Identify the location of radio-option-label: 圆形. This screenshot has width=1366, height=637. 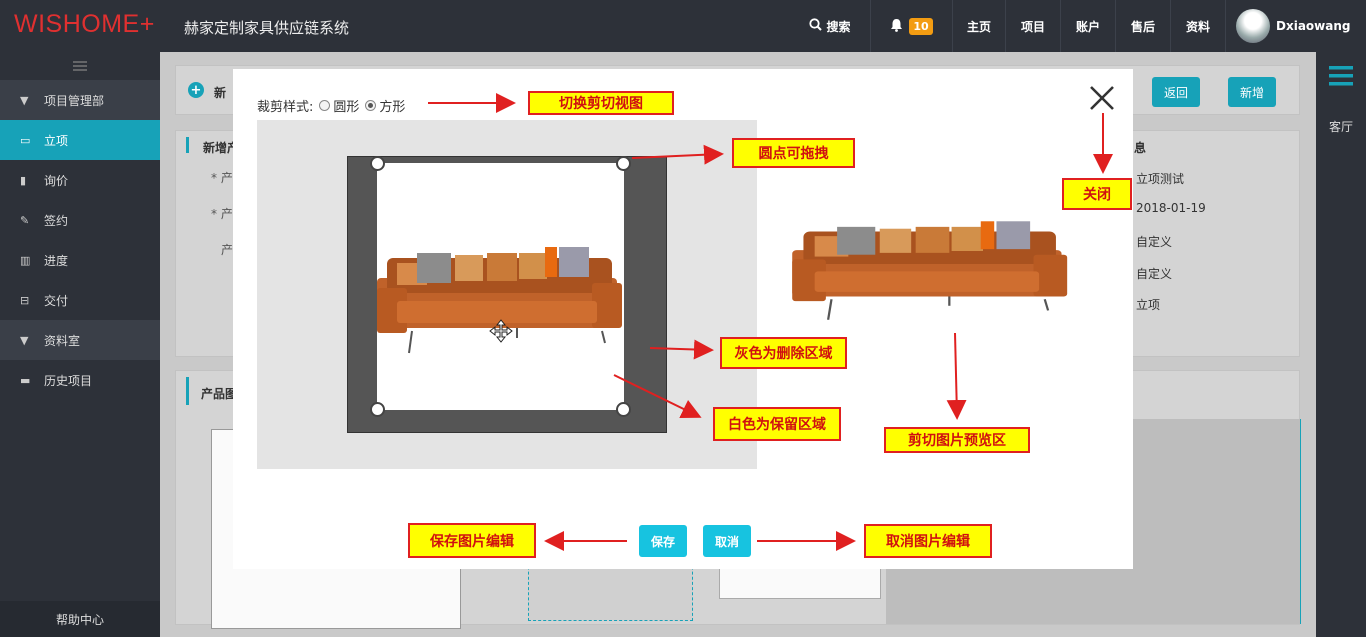
(346, 107).